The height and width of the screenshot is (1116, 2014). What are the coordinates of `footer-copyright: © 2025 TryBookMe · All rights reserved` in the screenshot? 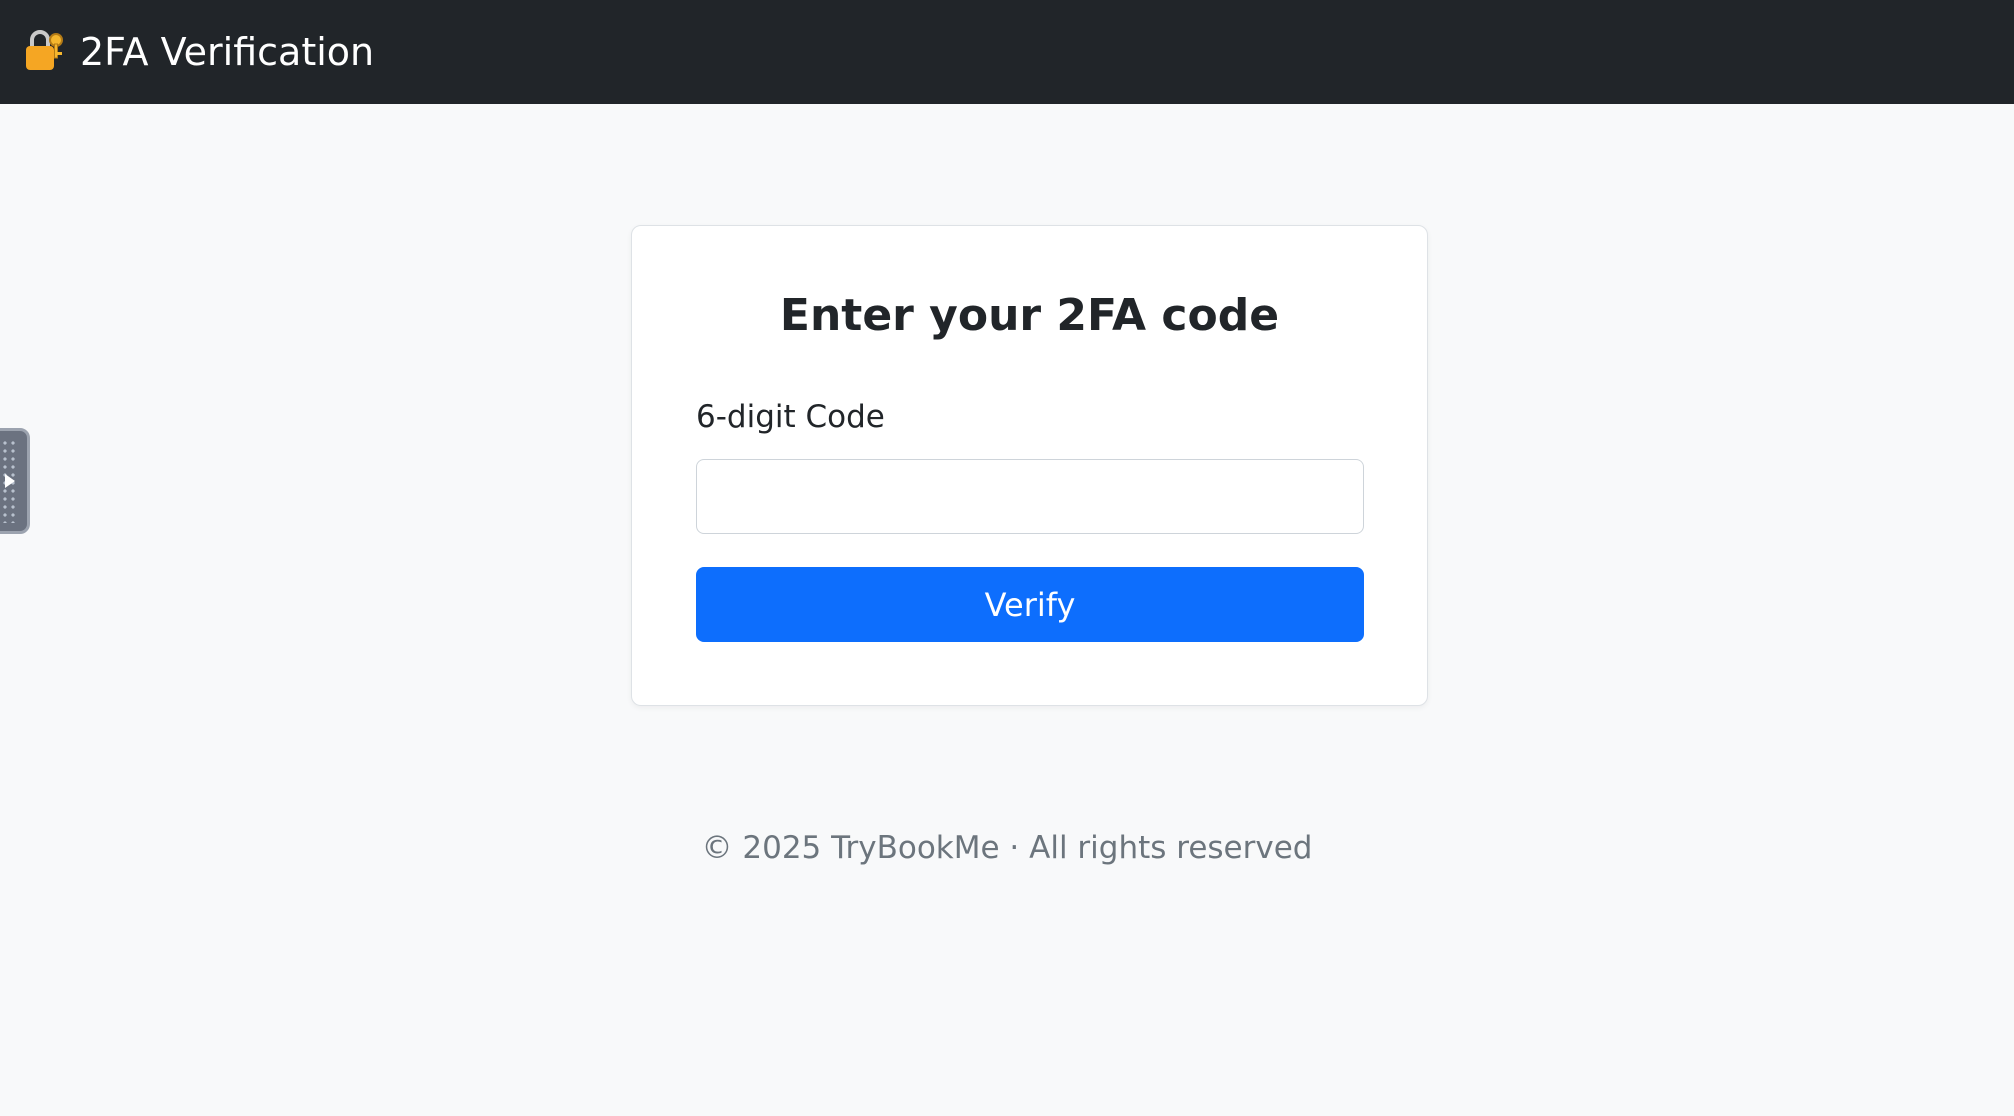 It's located at (1007, 848).